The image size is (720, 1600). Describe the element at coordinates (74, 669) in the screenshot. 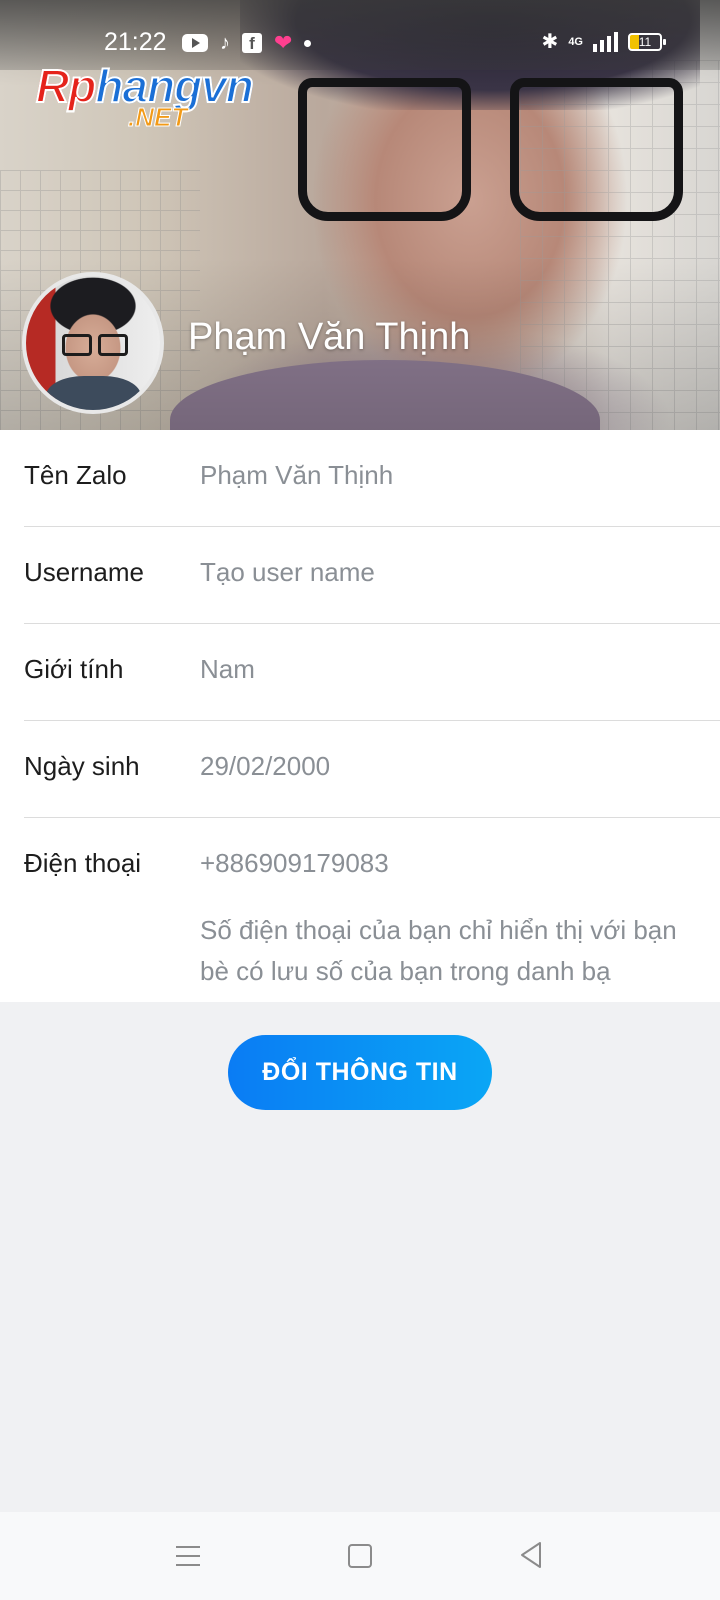

I see `row-label: Giới tính` at that location.